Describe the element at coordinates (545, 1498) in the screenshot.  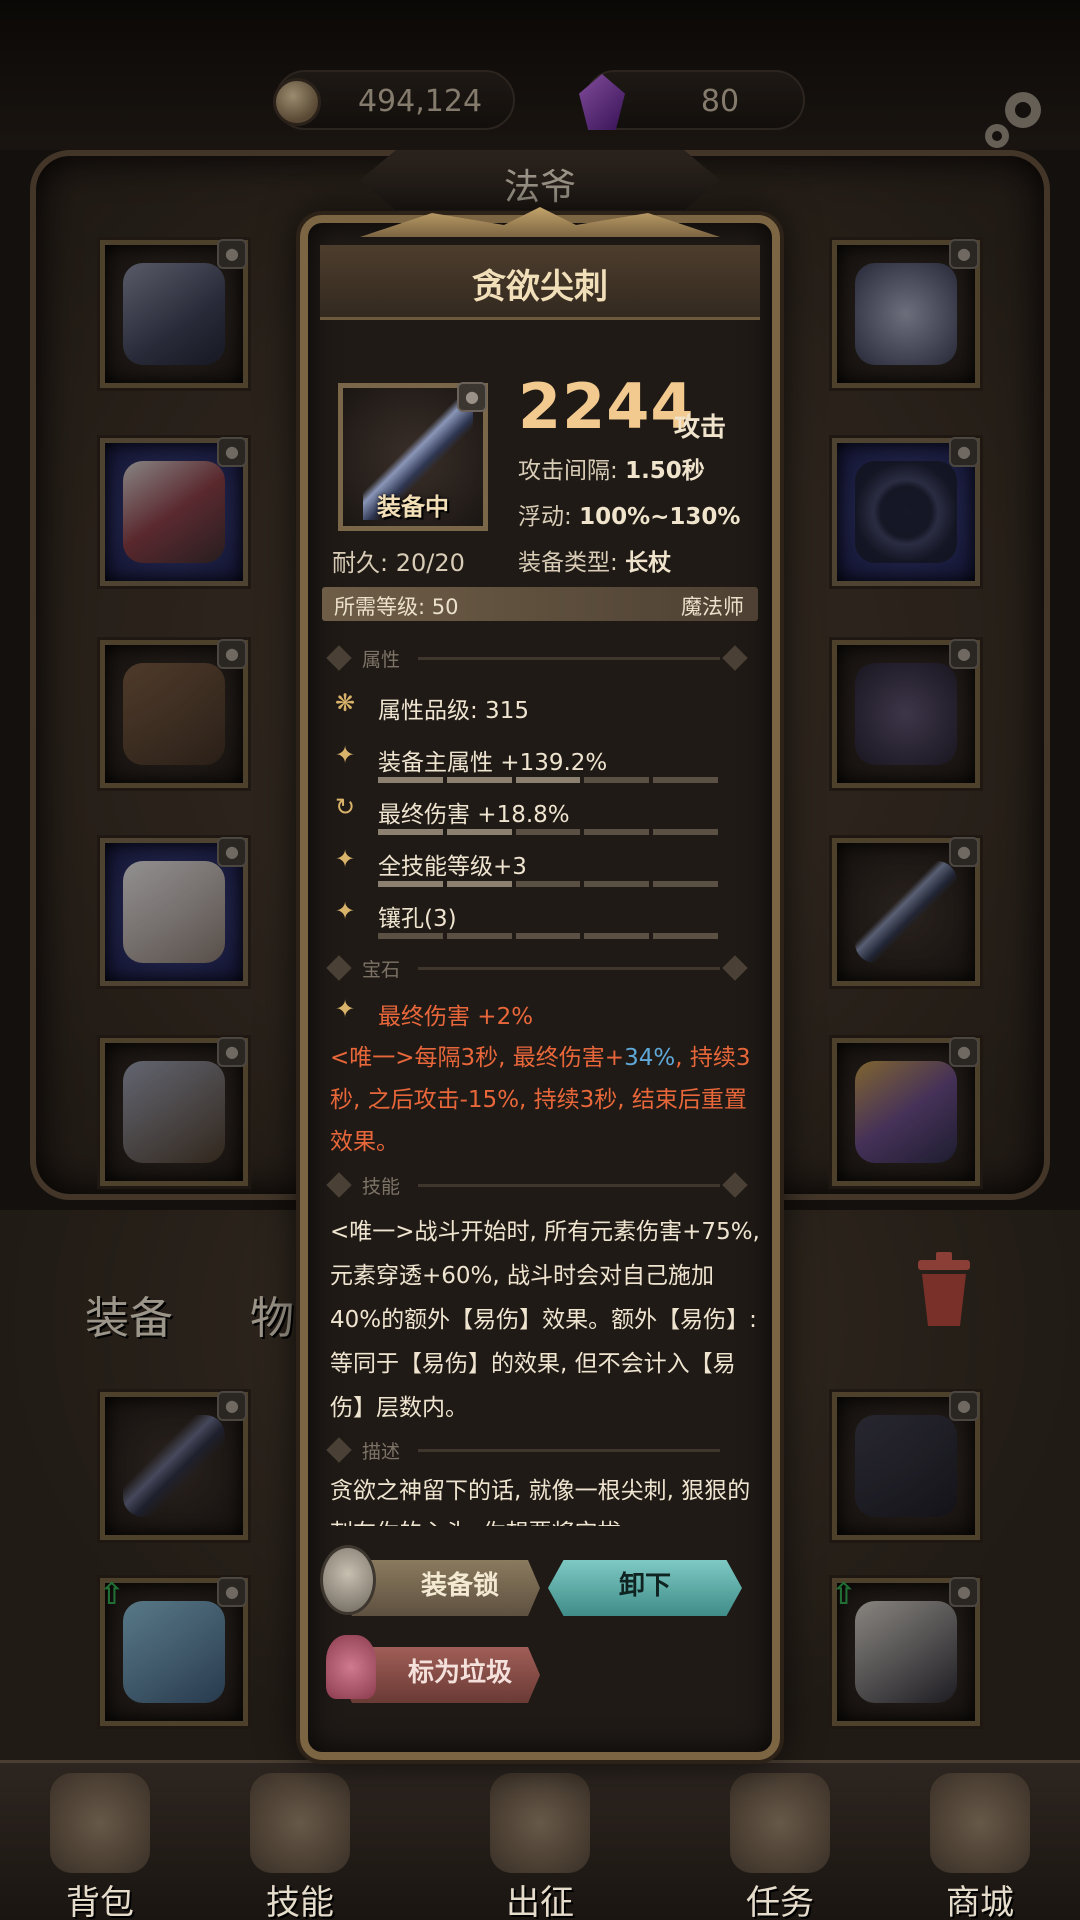
I see `item-description: 贪欲之神留下的话, 就像一根尖刺, 狠狠的刺在你的心头, 你想要将它拔` at that location.